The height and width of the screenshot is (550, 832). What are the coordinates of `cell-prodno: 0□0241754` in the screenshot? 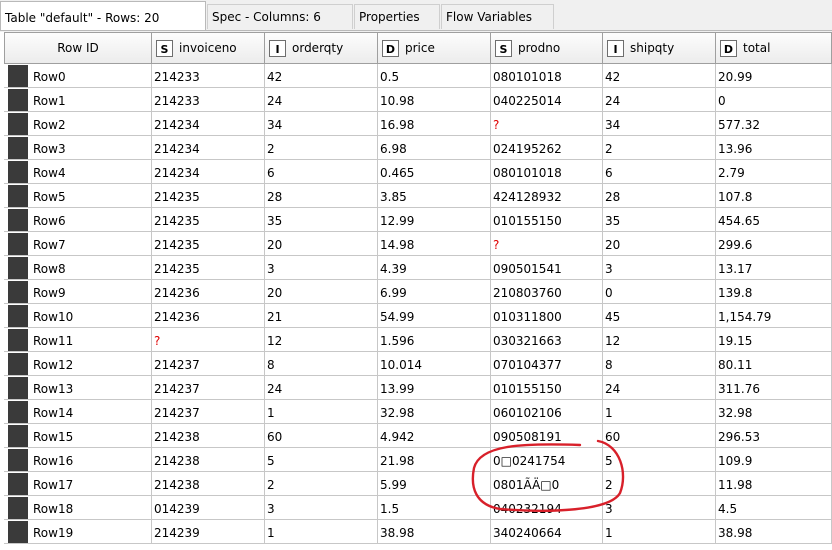 It's located at (547, 460).